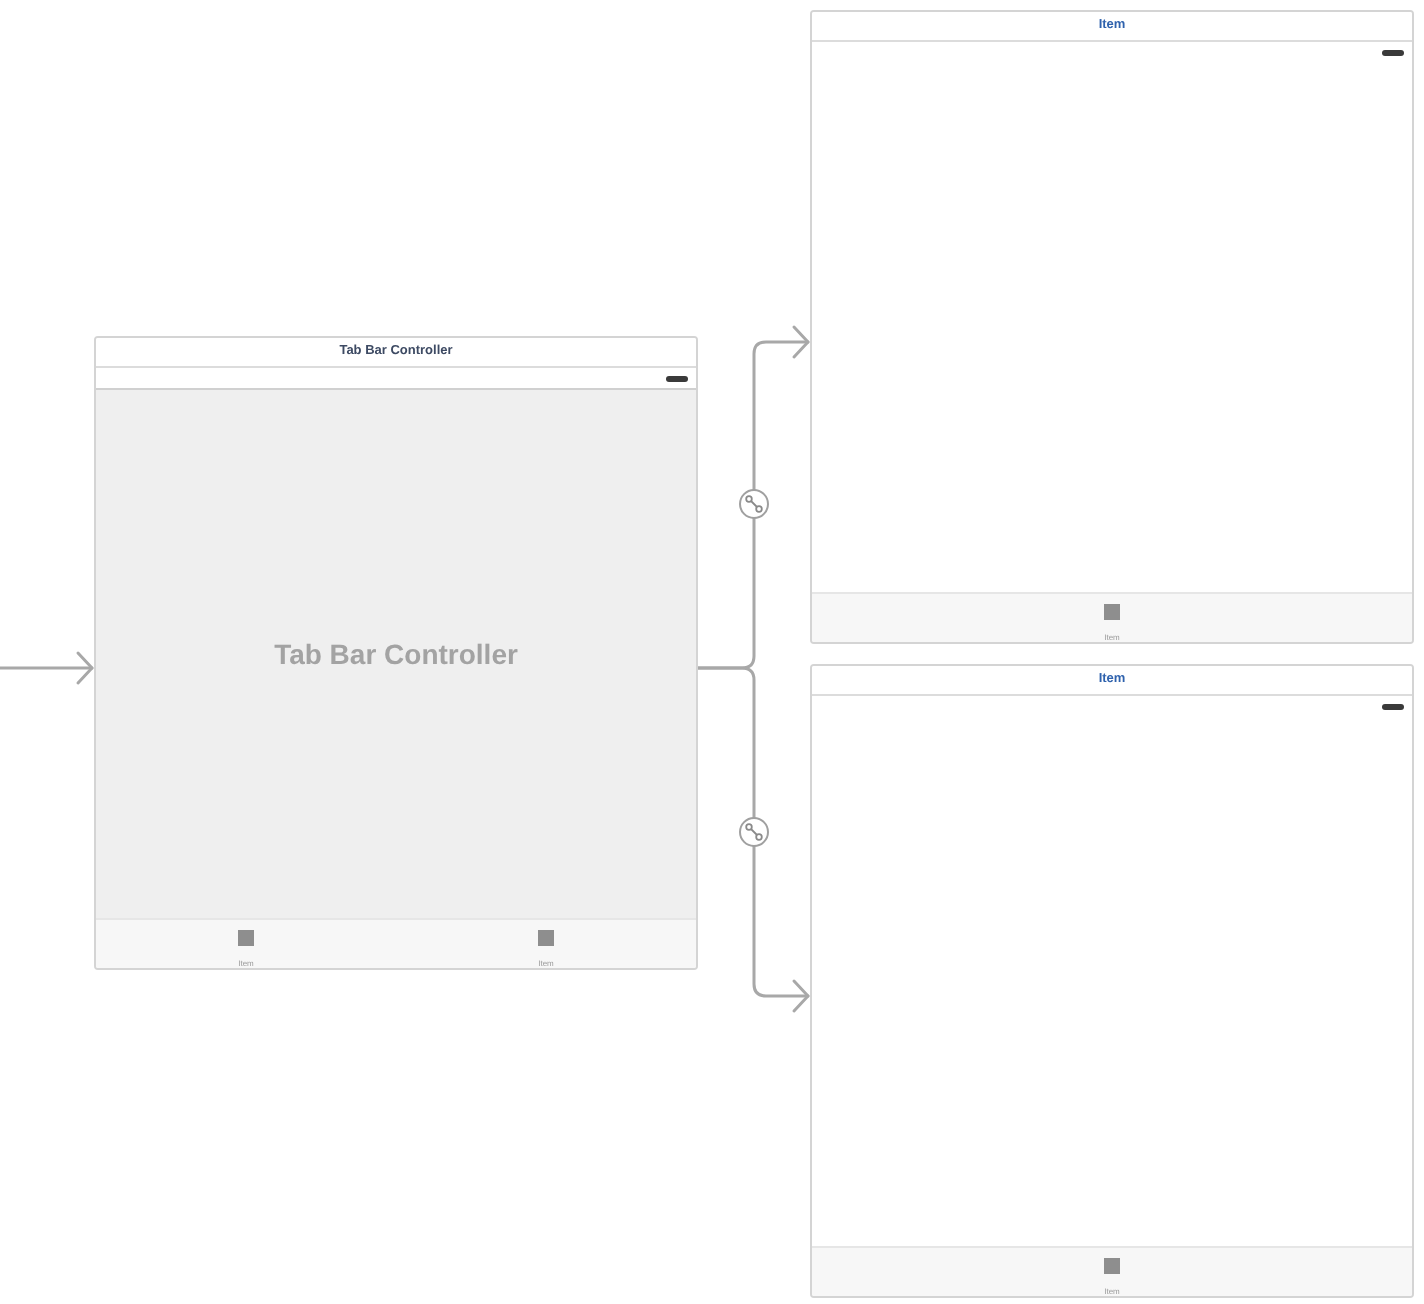 This screenshot has height=1304, width=1424. What do you see at coordinates (396, 654) in the screenshot?
I see `scene-label: Tab Bar Controller` at bounding box center [396, 654].